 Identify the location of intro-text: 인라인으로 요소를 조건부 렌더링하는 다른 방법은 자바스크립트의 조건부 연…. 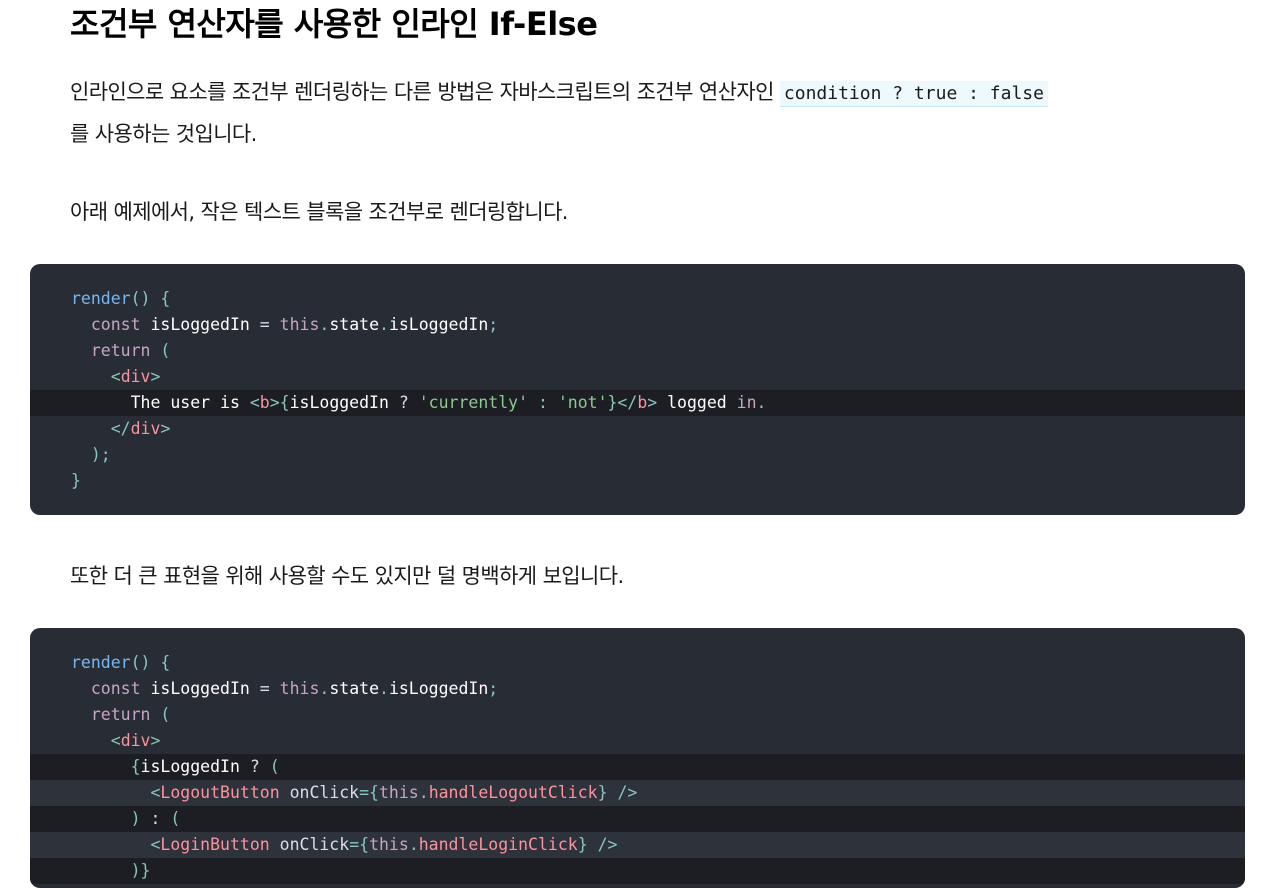
(425, 92).